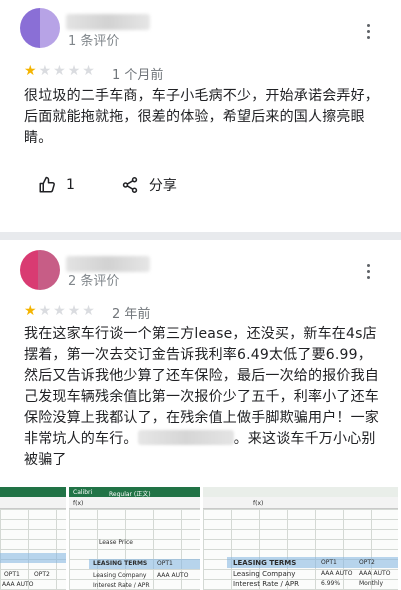 This screenshot has height=590, width=401. I want to click on photo-text: Lease Price, so click(116, 542).